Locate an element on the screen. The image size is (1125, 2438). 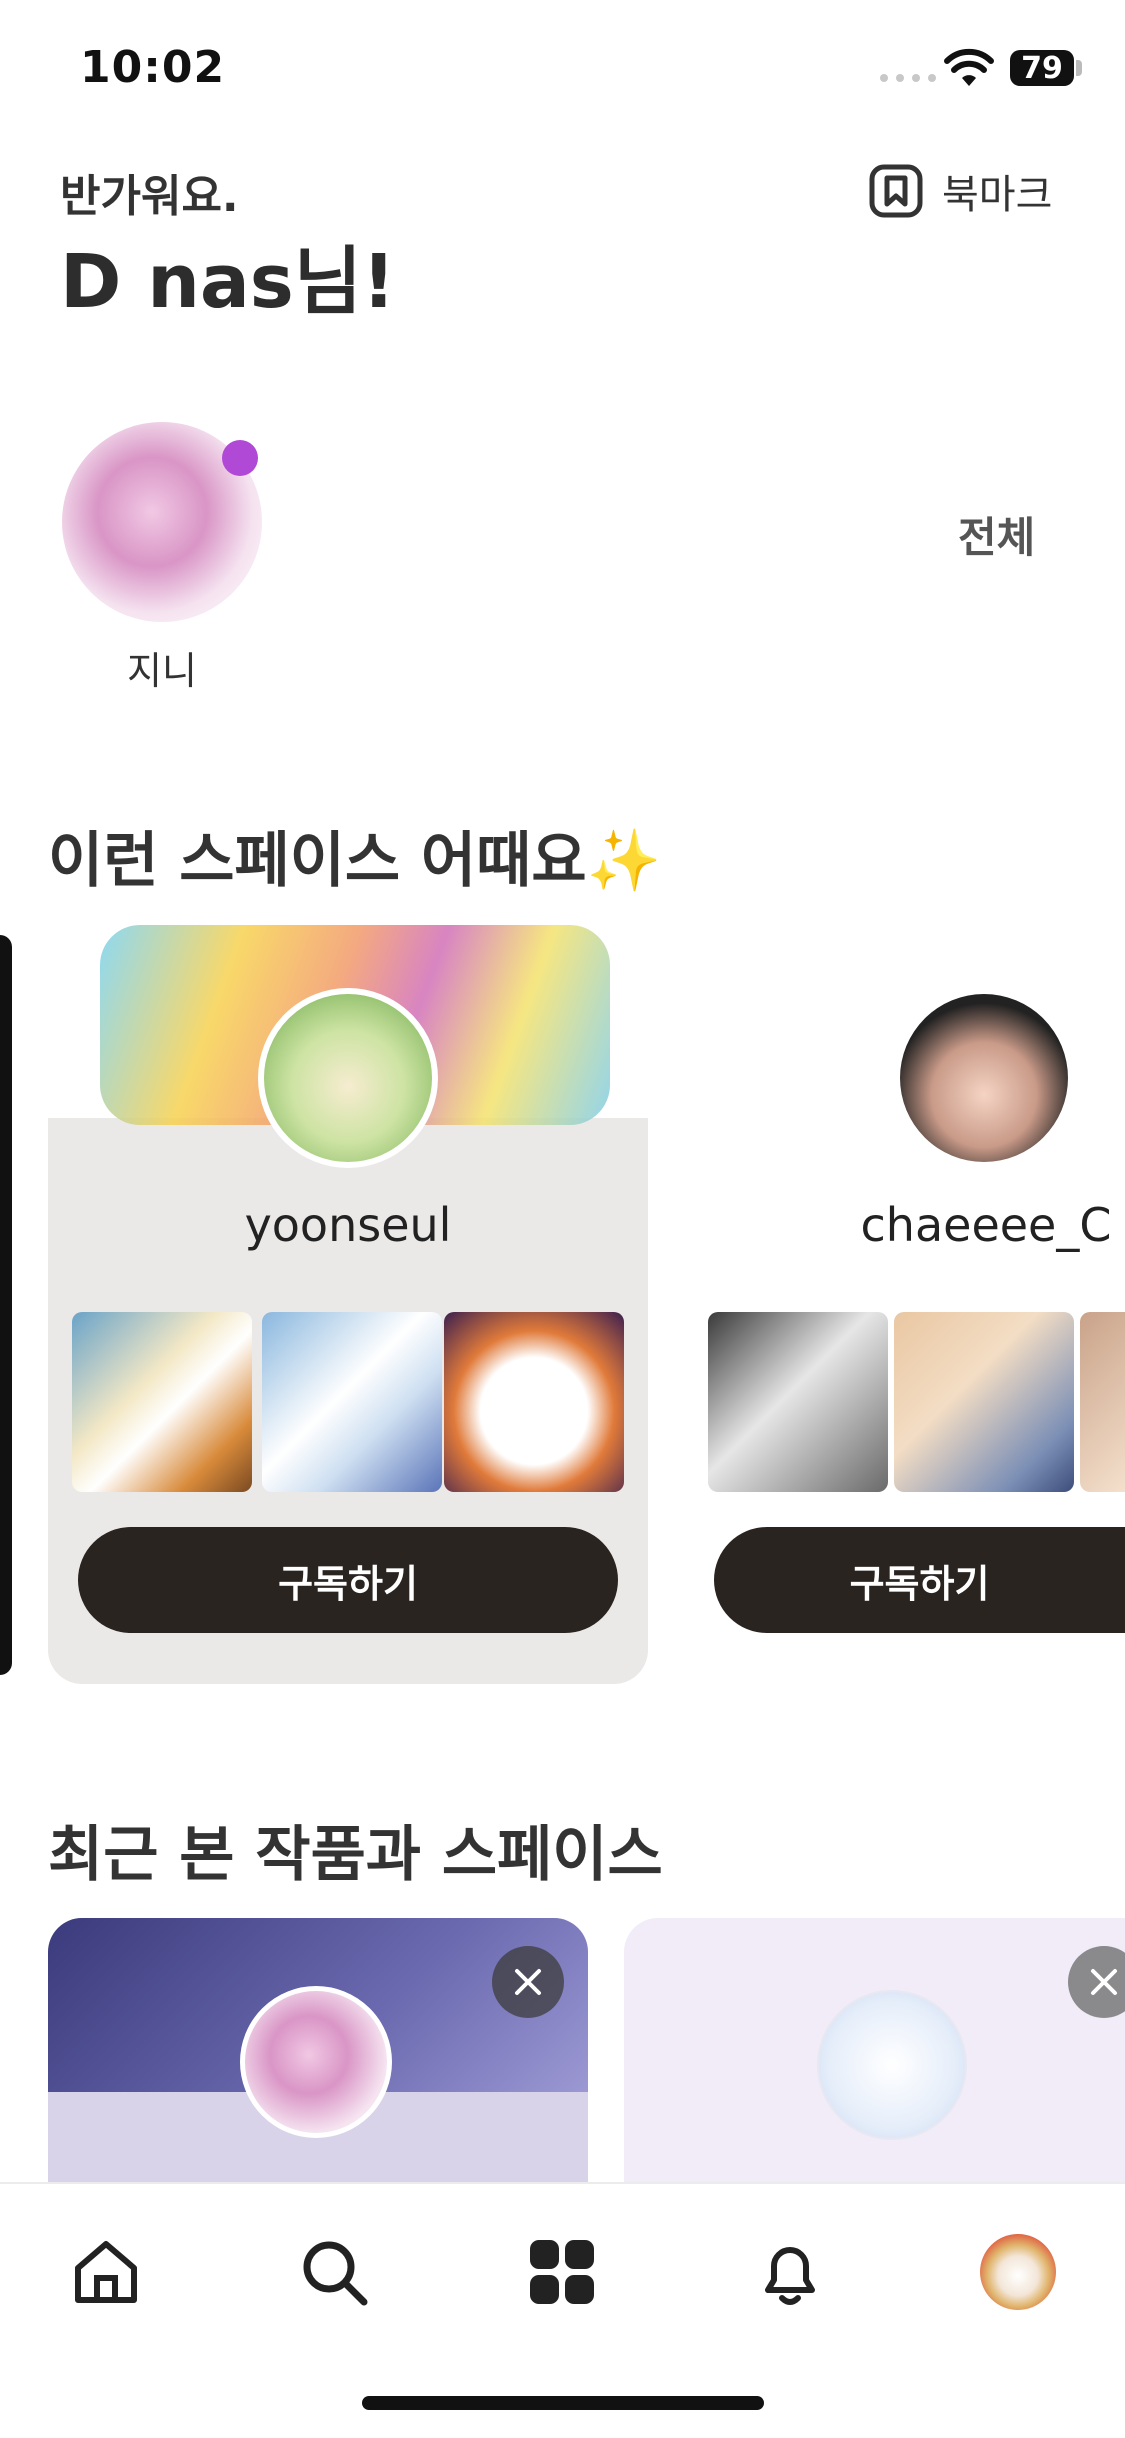
bookmark-icon is located at coordinates (896, 191).